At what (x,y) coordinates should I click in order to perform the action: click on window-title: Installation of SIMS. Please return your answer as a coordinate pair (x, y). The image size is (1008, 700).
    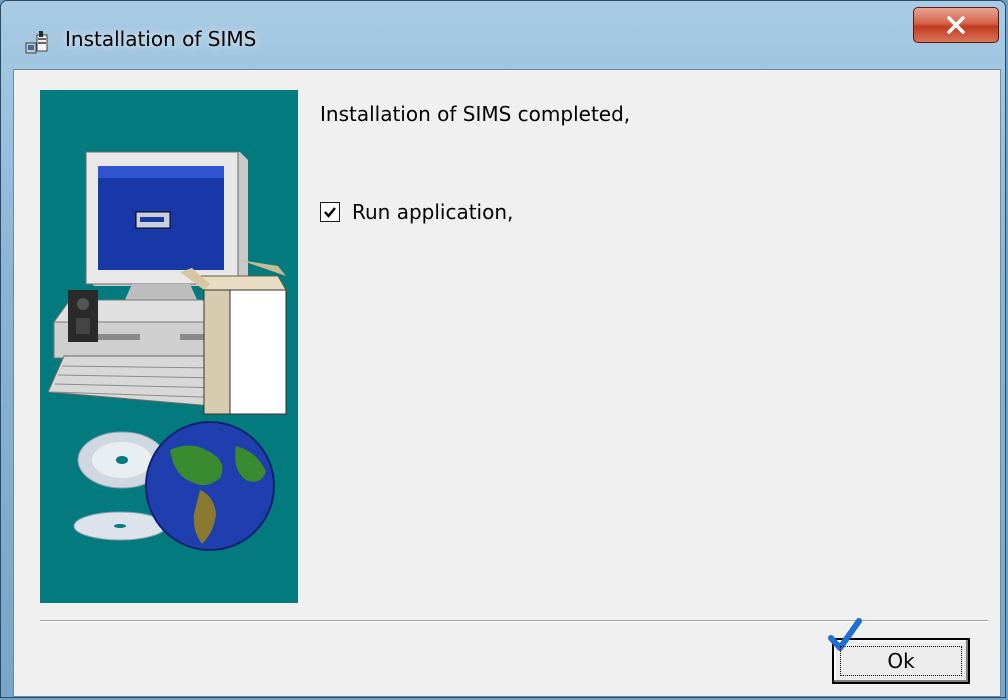
    Looking at the image, I should click on (161, 39).